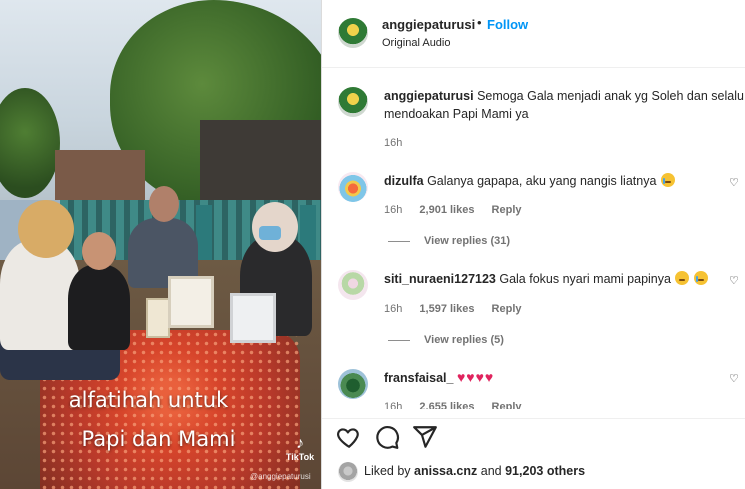 The width and height of the screenshot is (745, 489). Describe the element at coordinates (428, 24) in the screenshot. I see `author-username: anggiepaturusi` at that location.